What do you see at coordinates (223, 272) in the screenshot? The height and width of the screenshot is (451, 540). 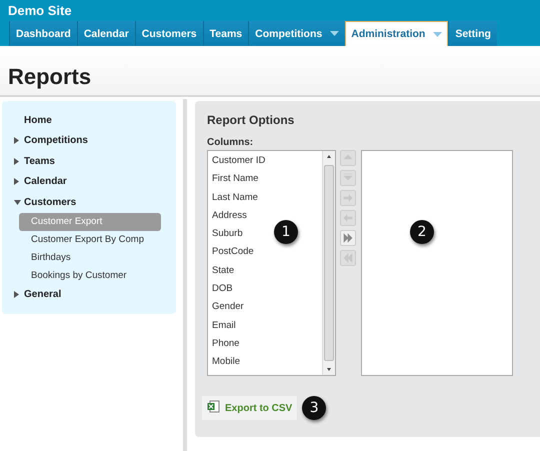 I see `column-option: State` at bounding box center [223, 272].